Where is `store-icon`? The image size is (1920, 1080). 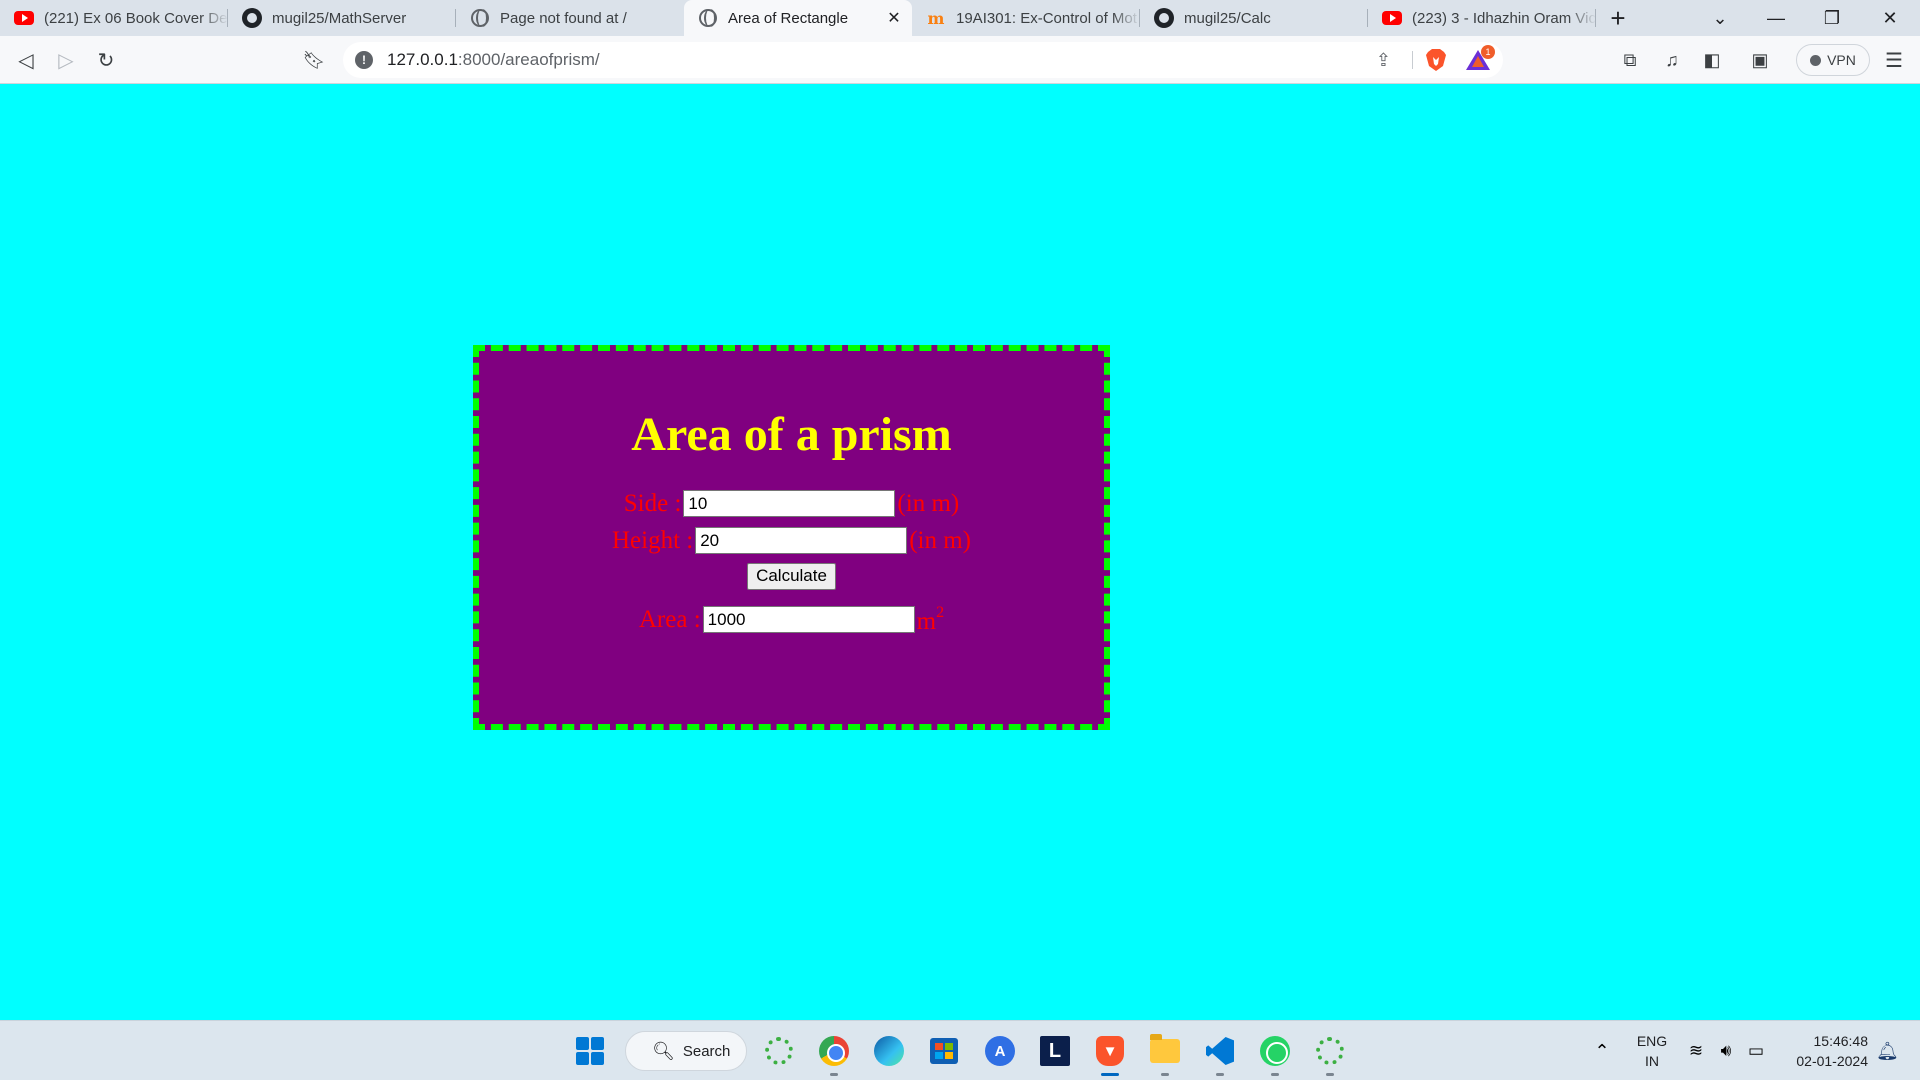 store-icon is located at coordinates (944, 1051).